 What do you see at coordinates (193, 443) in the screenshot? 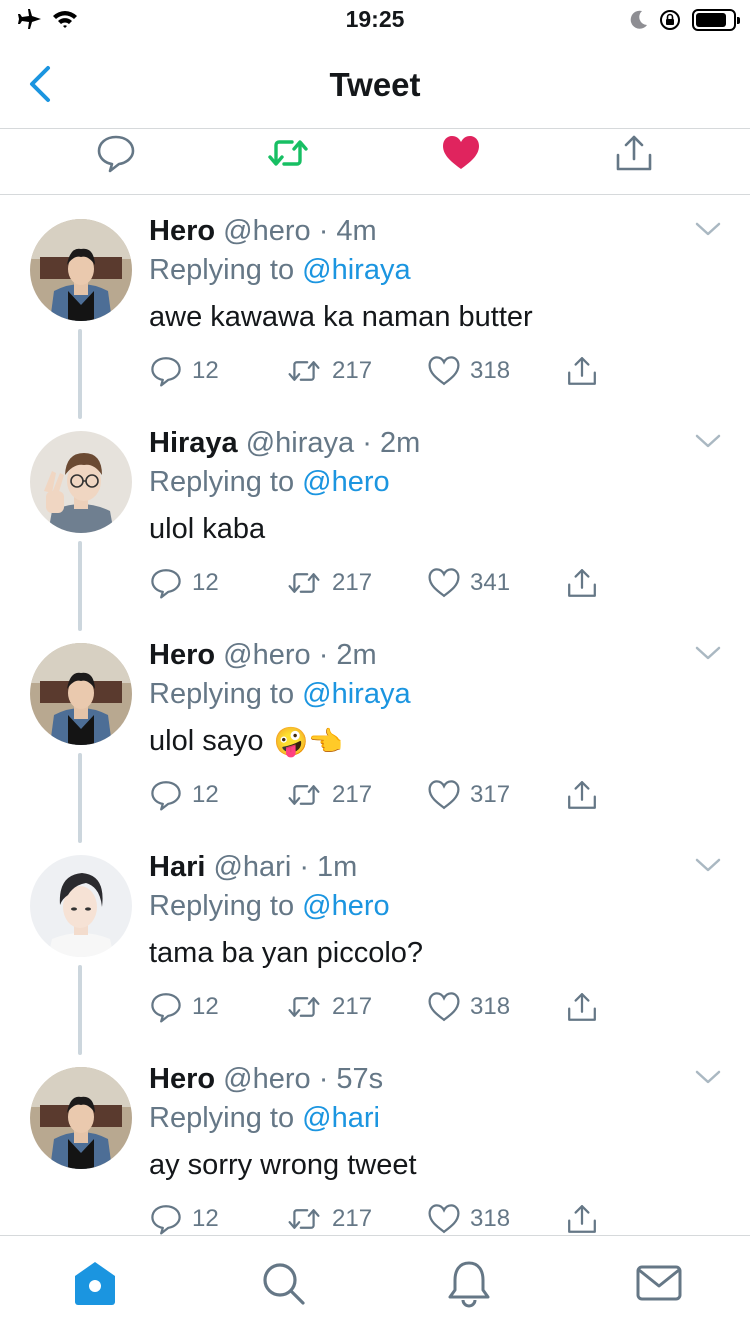
I see `display-name: Hiraya` at bounding box center [193, 443].